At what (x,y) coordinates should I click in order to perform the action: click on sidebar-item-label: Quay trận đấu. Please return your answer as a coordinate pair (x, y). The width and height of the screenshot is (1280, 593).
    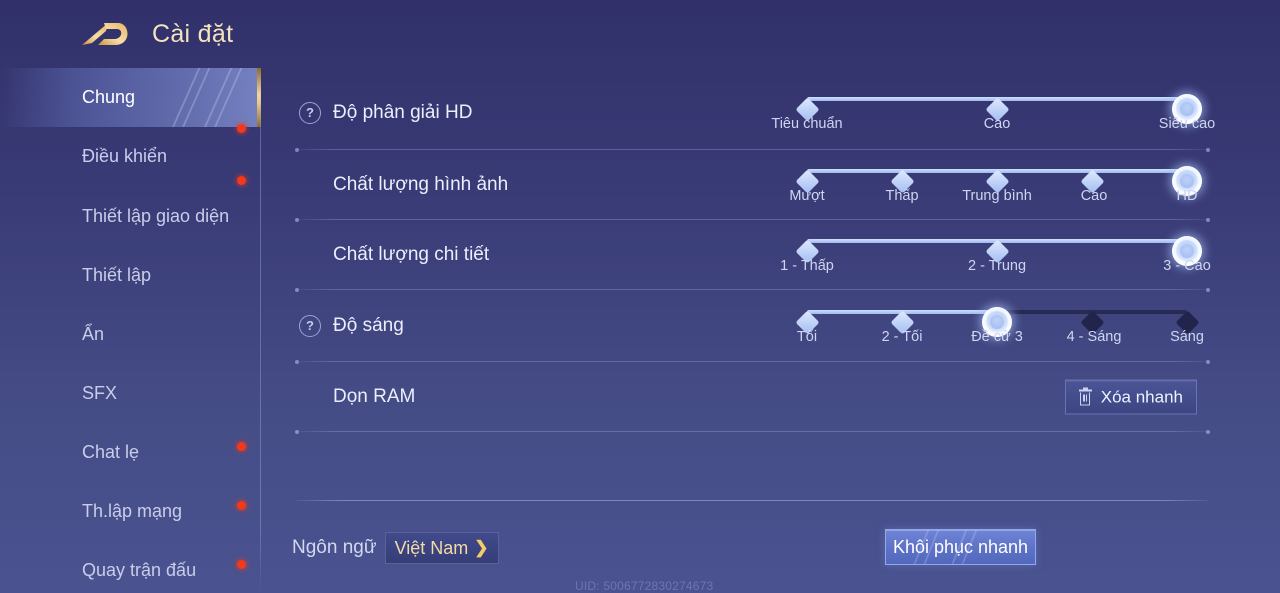
    Looking at the image, I should click on (139, 570).